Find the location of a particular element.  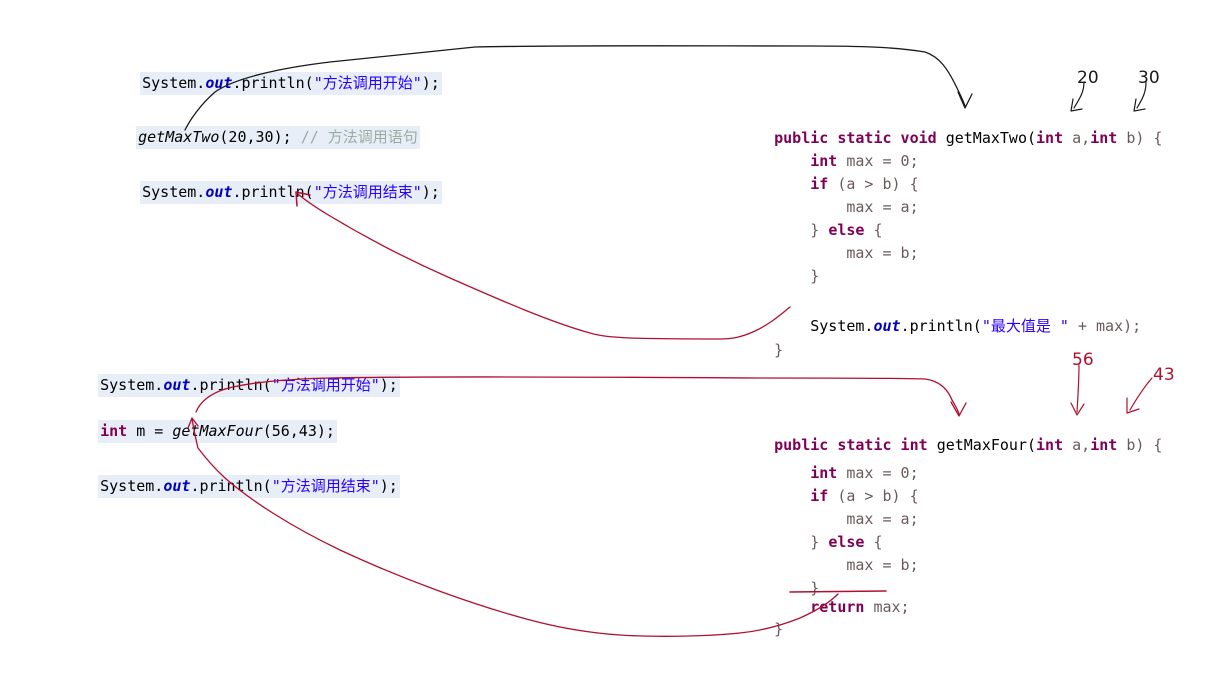

code-token: (56,43); is located at coordinates (298, 431).